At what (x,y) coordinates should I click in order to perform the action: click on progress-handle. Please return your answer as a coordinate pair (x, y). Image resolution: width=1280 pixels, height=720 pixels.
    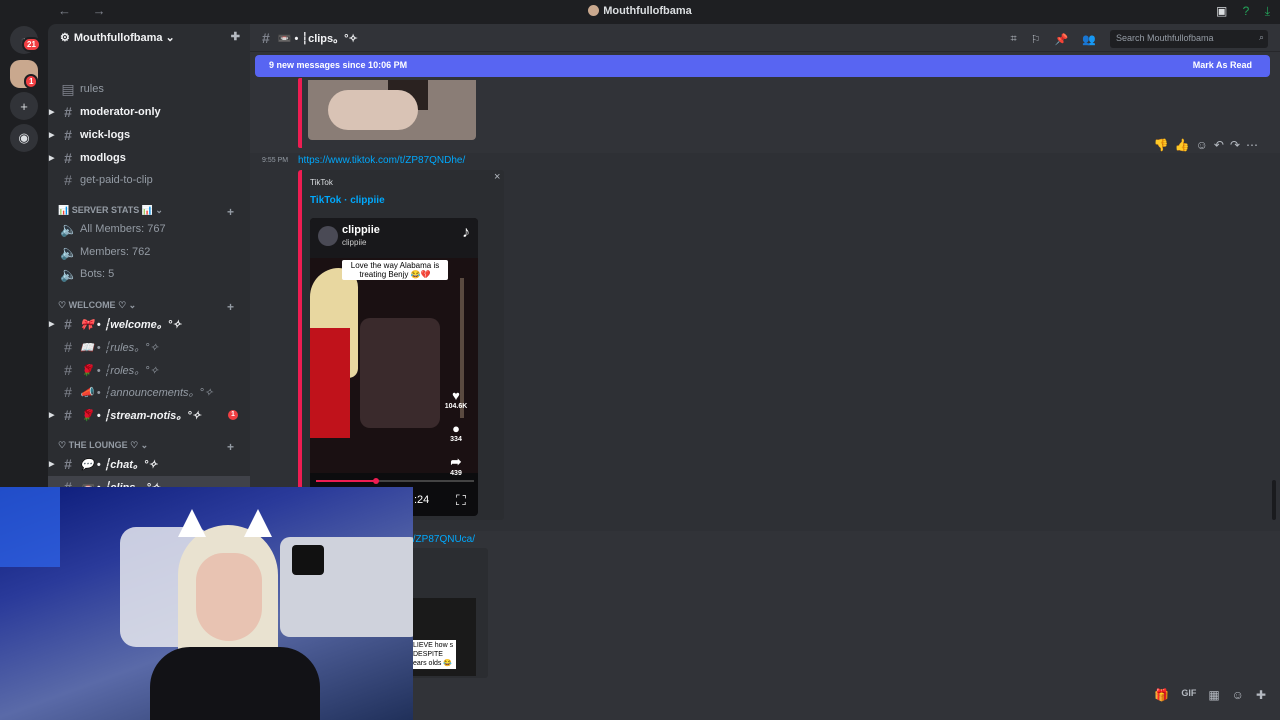
    Looking at the image, I should click on (375, 481).